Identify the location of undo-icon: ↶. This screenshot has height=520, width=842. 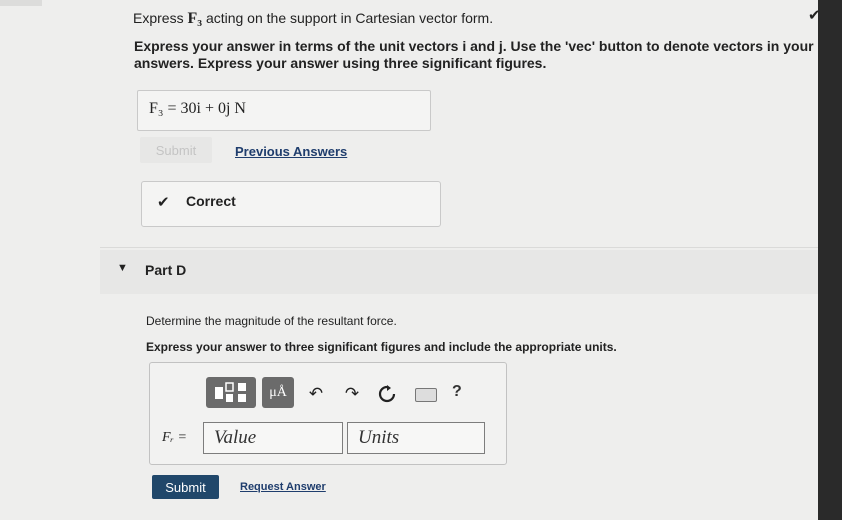
(316, 394).